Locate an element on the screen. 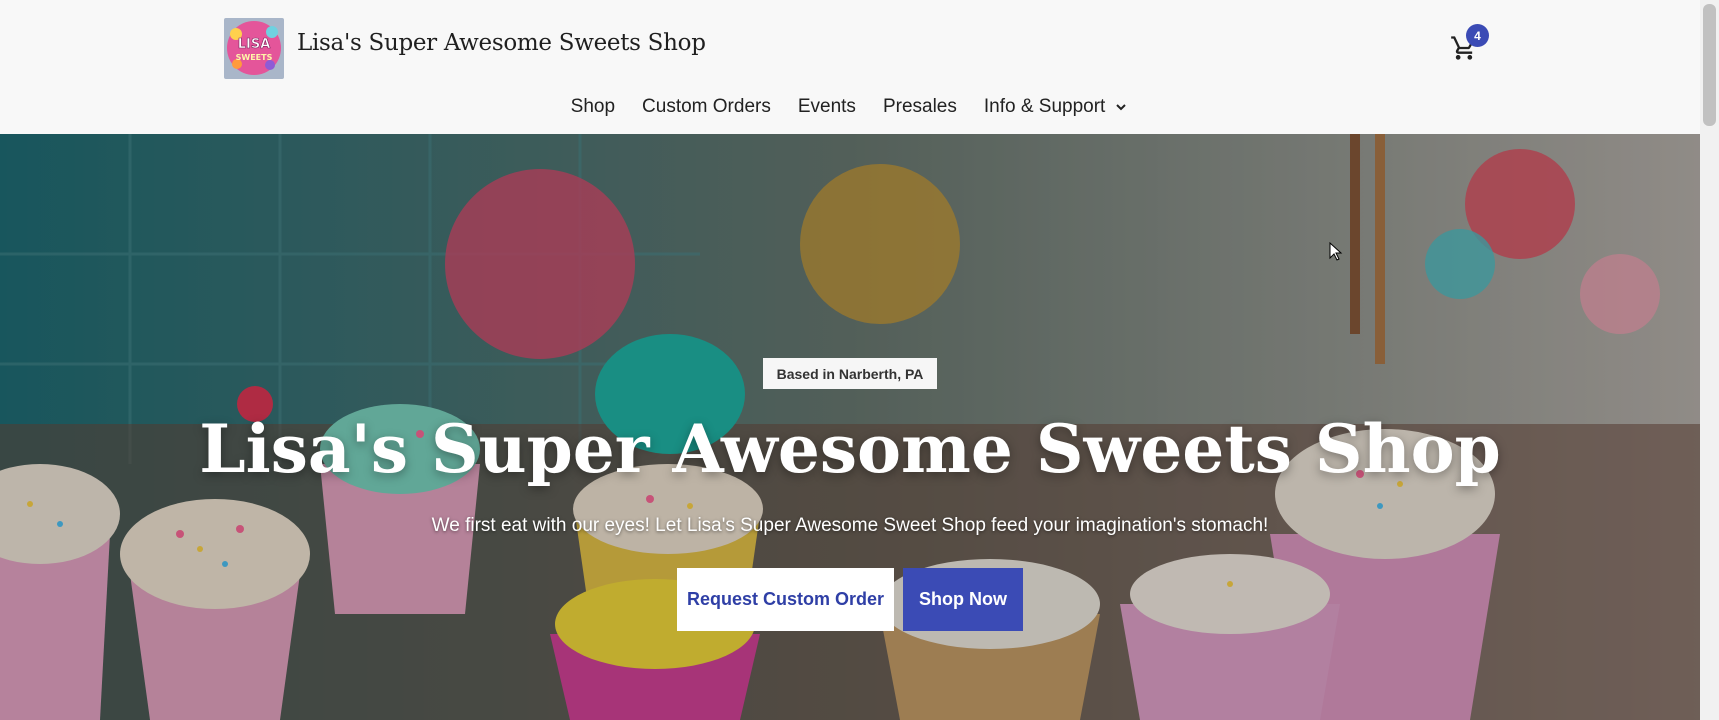  mouse-cursor-icon is located at coordinates (1336, 251).